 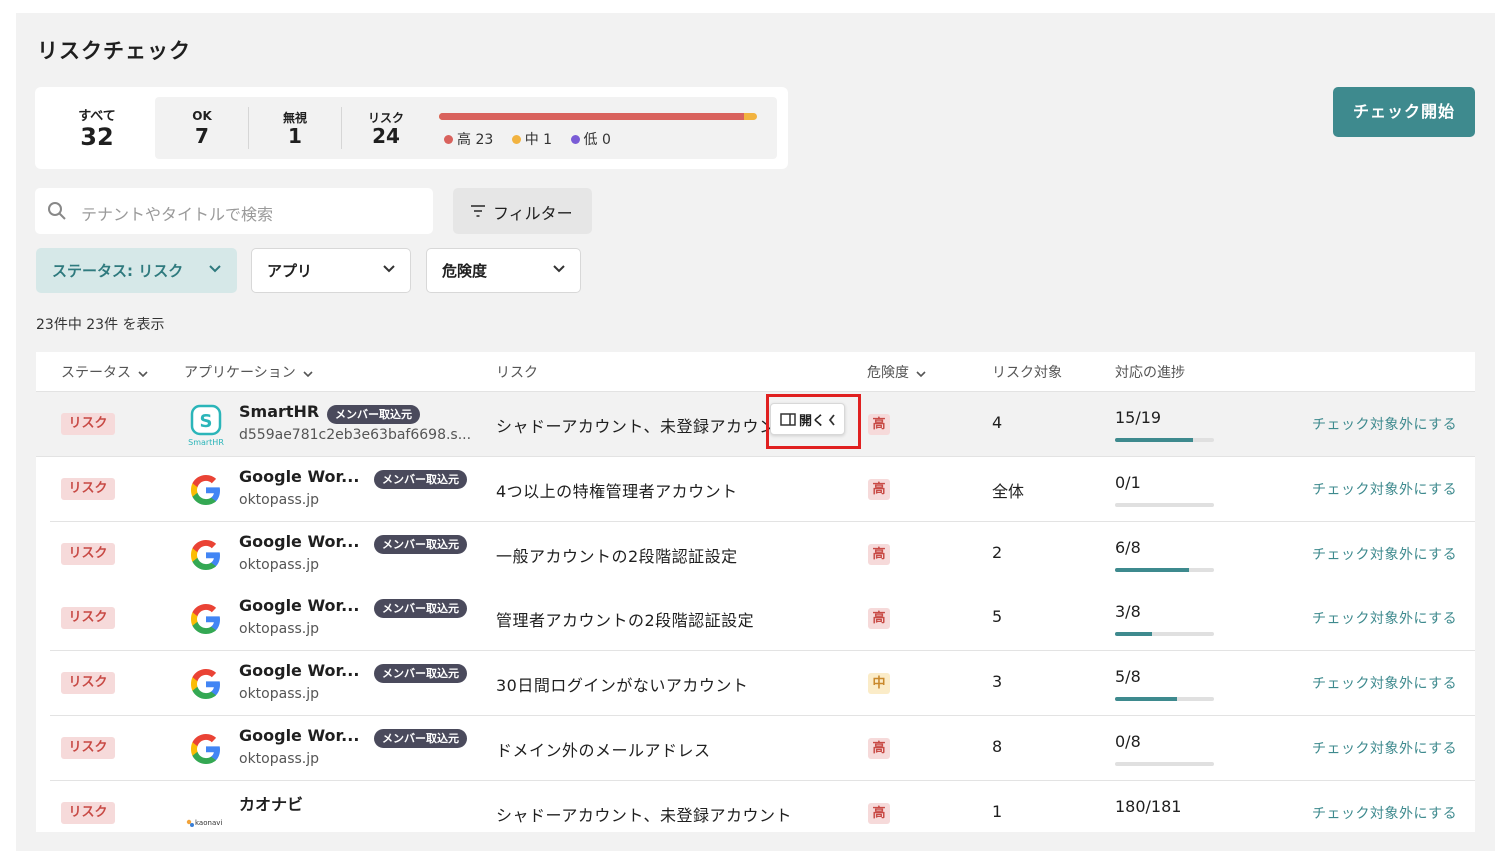 I want to click on summary-ok-label: OK, so click(x=202, y=116).